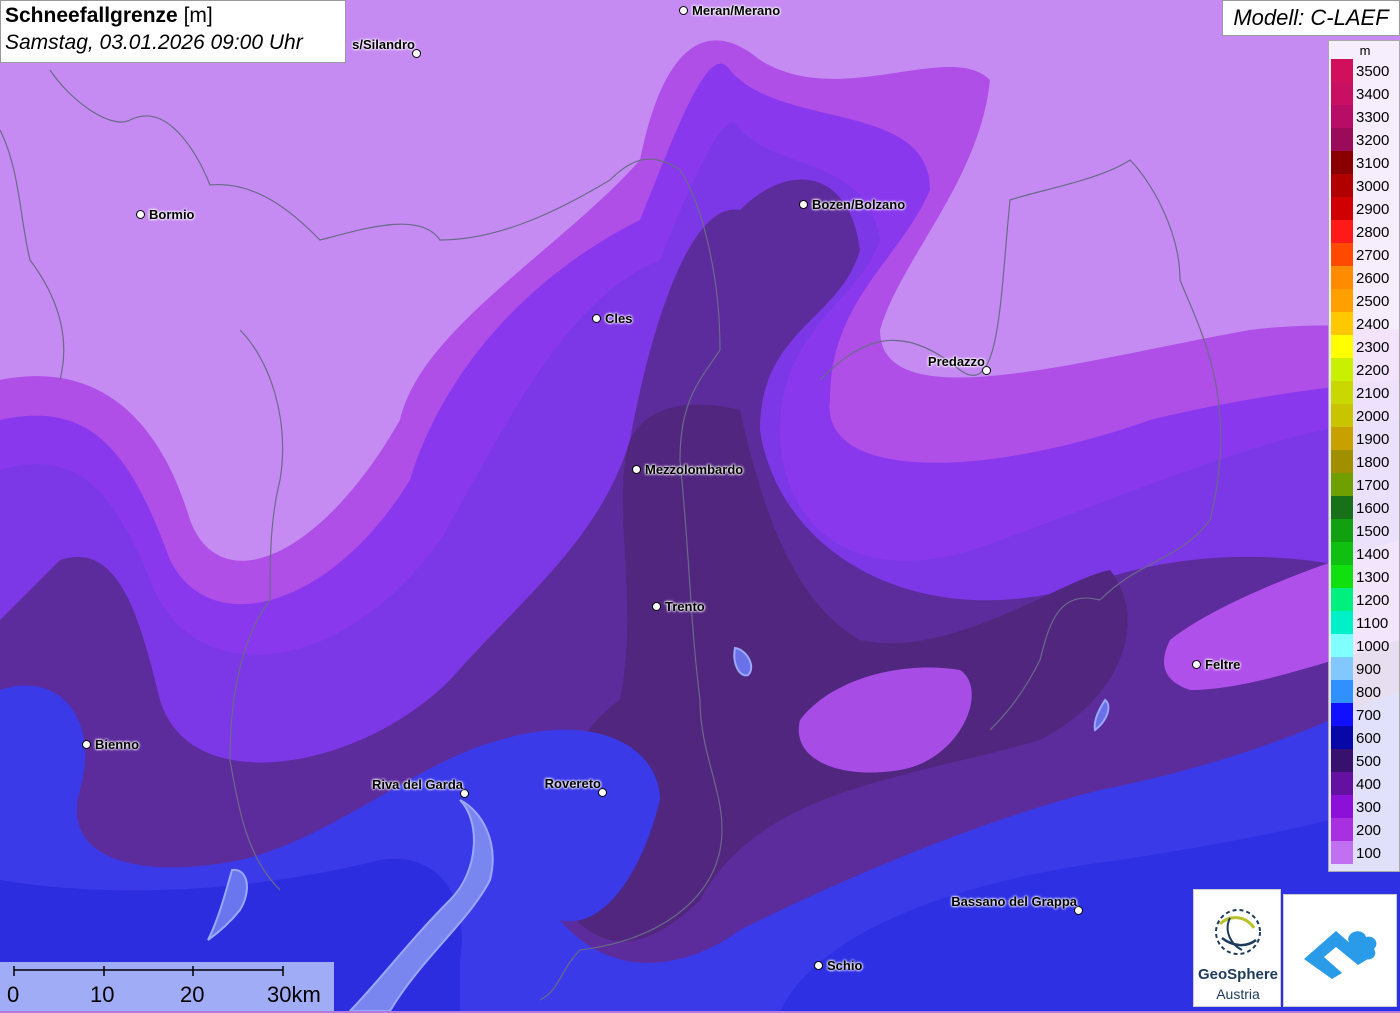  Describe the element at coordinates (102, 994) in the screenshot. I see `scale-label-10: 10` at that location.